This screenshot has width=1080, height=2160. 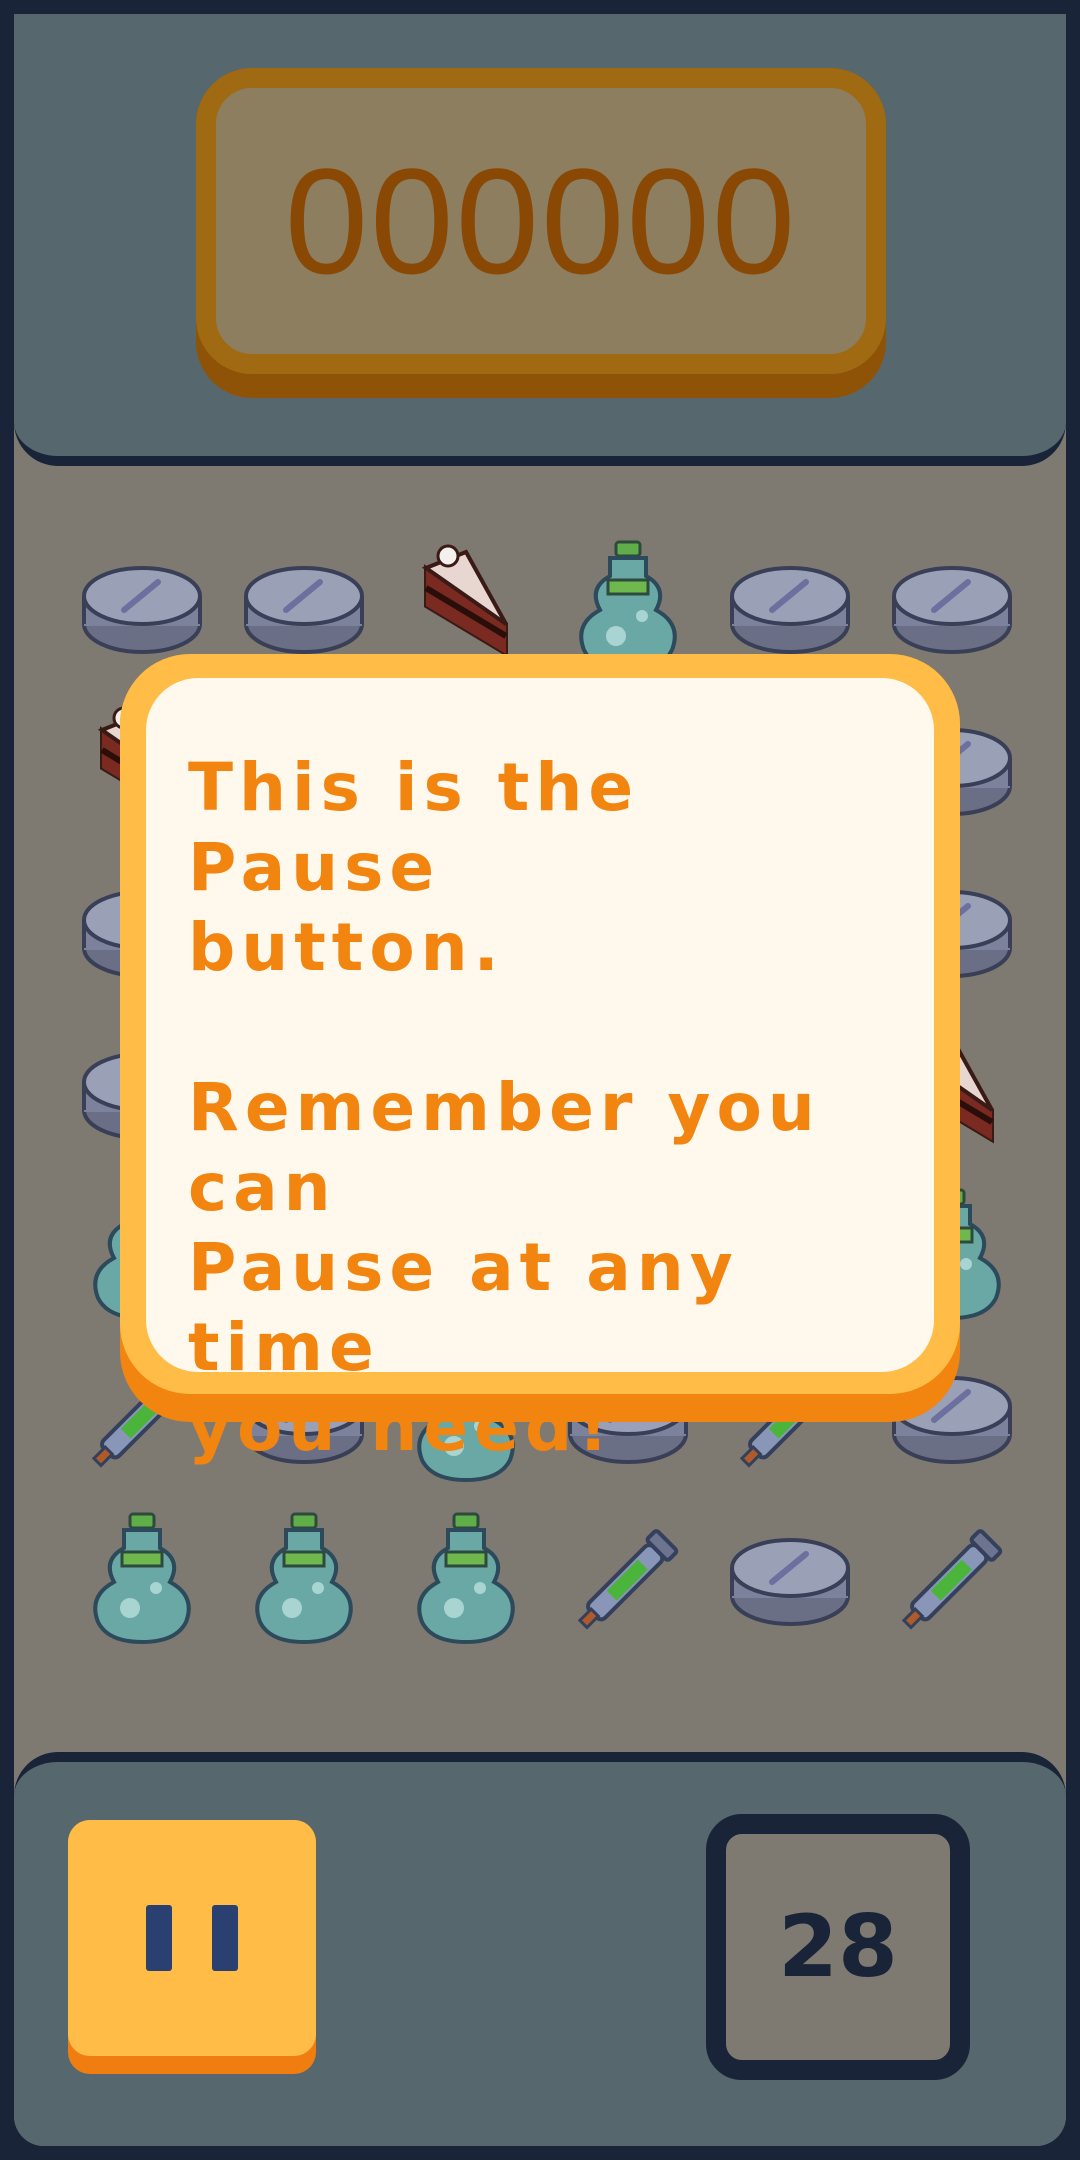 I want to click on pause-icon-bar-left, so click(x=159, y=1938).